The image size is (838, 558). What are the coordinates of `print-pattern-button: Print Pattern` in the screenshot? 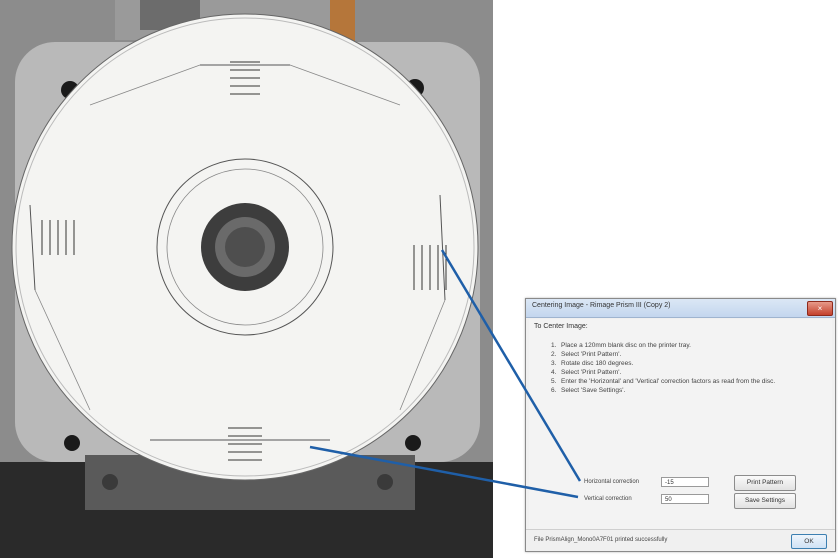 It's located at (765, 483).